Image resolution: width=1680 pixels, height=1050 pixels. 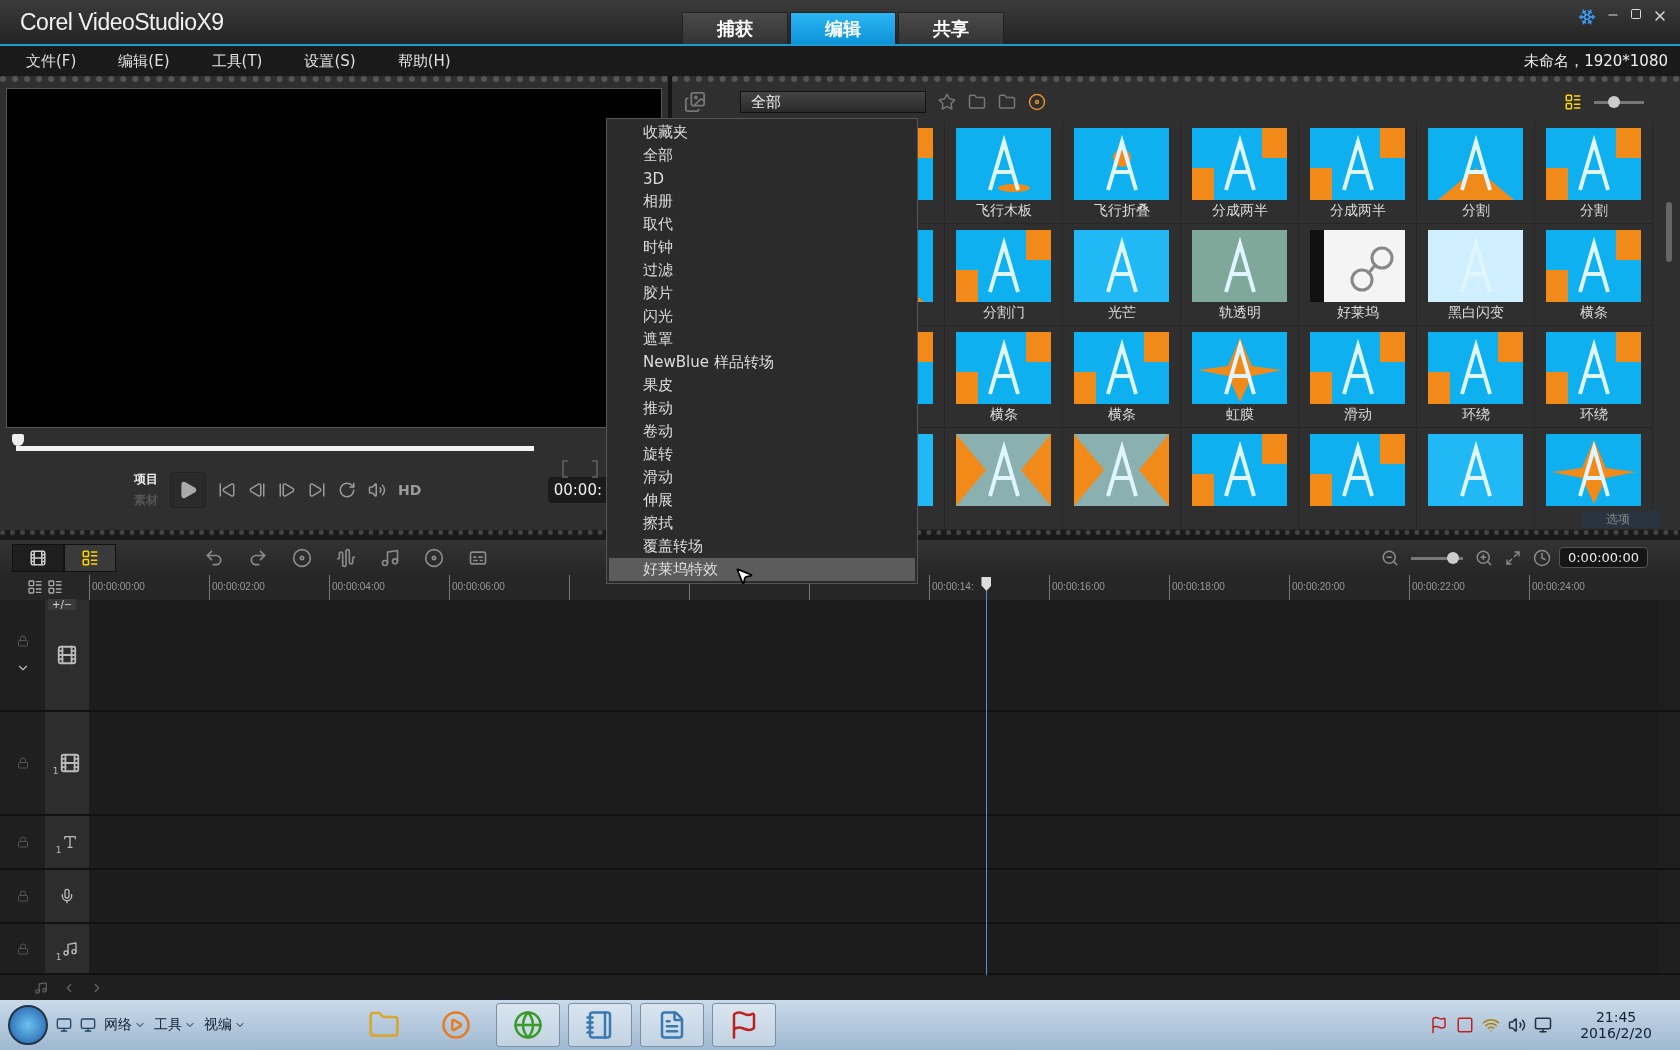 I want to click on dropdown-item: 胶片, so click(x=762, y=293).